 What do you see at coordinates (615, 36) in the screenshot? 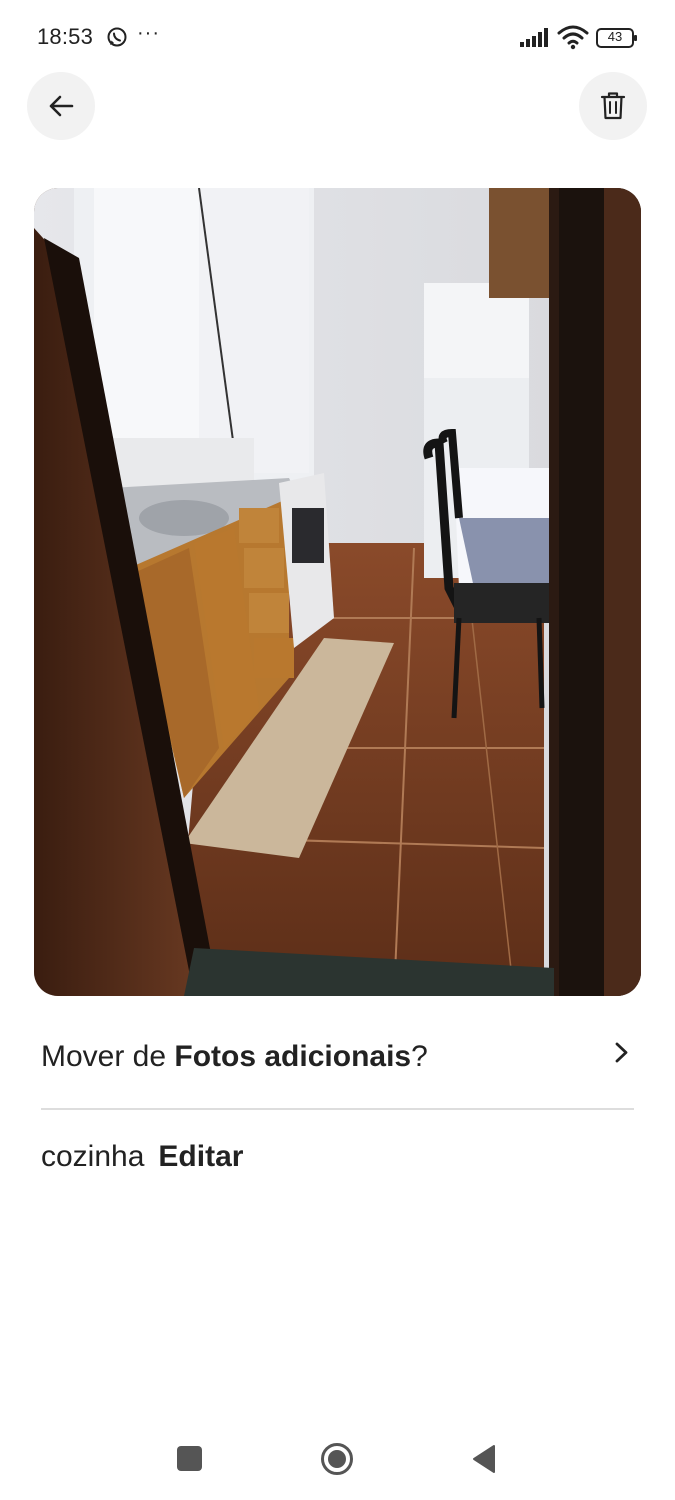
I see `battery-level: 43` at bounding box center [615, 36].